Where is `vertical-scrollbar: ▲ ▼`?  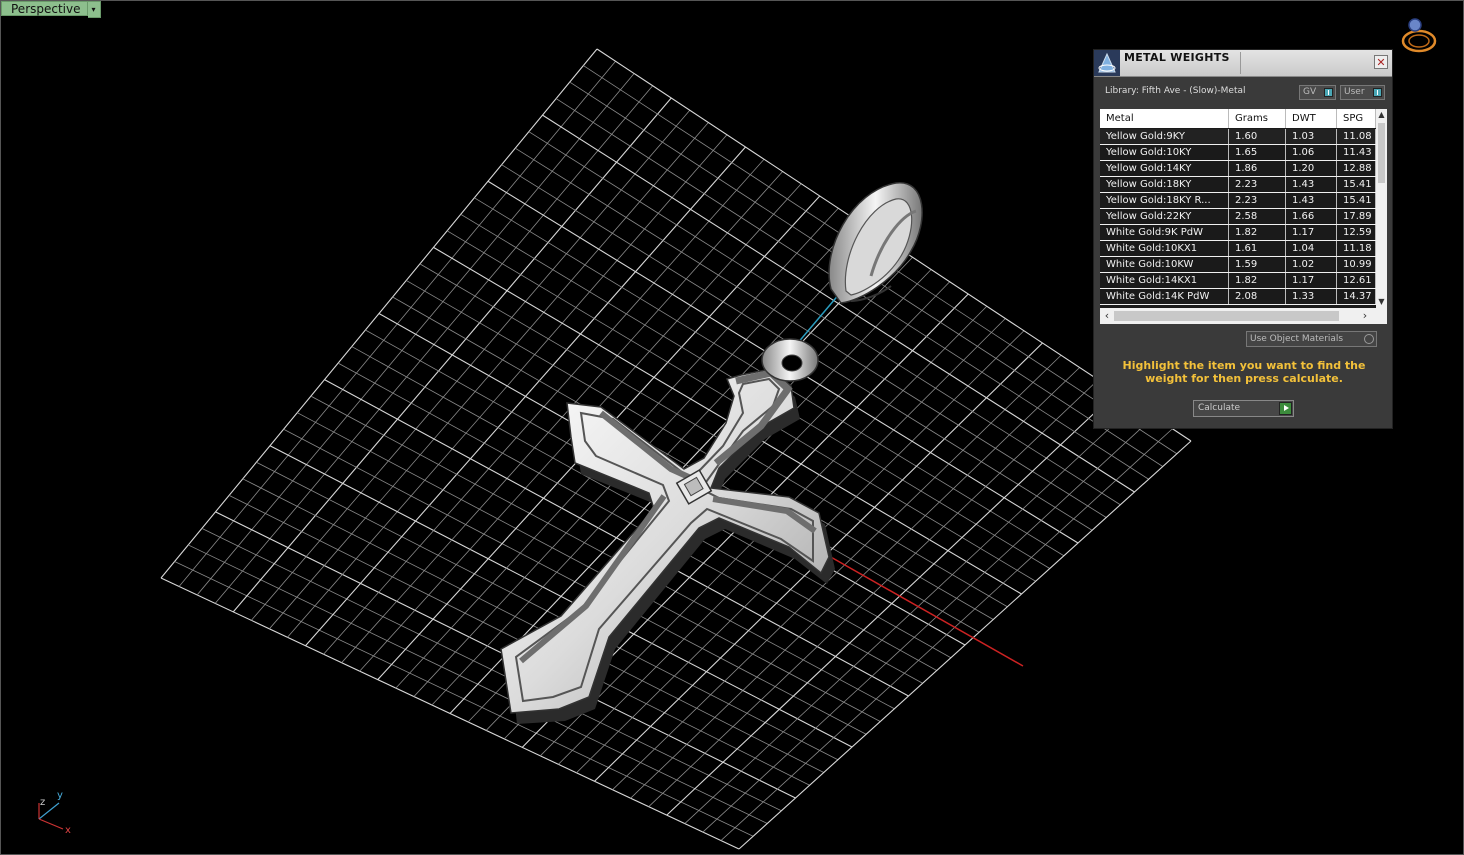 vertical-scrollbar: ▲ ▼ is located at coordinates (1381, 208).